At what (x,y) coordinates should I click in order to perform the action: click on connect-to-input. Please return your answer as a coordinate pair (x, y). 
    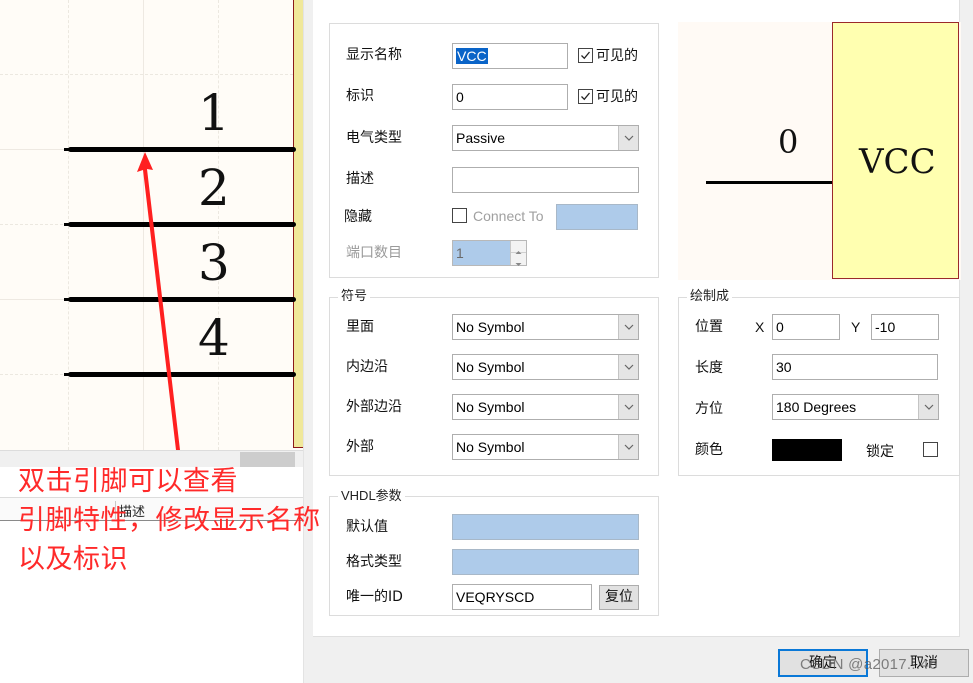
    Looking at the image, I should click on (597, 217).